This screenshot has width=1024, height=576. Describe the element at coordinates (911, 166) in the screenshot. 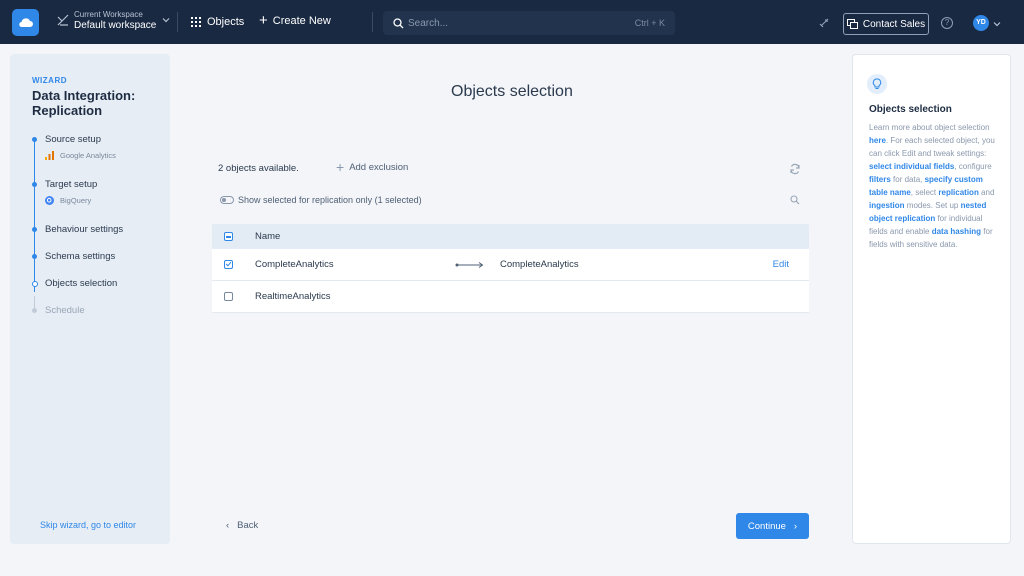

I see `help-link-select-fields: select individual fields` at that location.